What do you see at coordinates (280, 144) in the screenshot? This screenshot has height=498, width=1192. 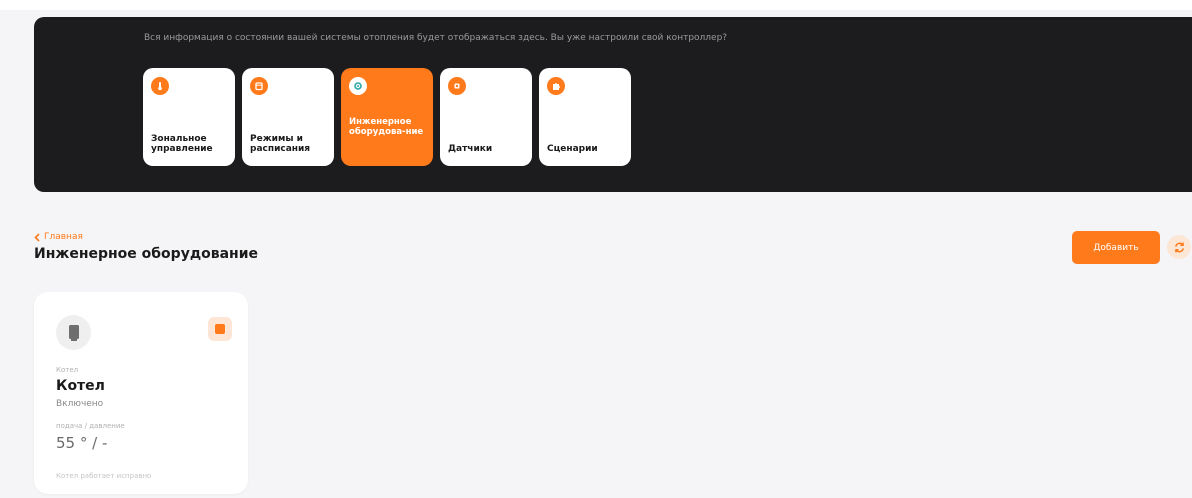 I see `tile-label: Режимы и расписания` at bounding box center [280, 144].